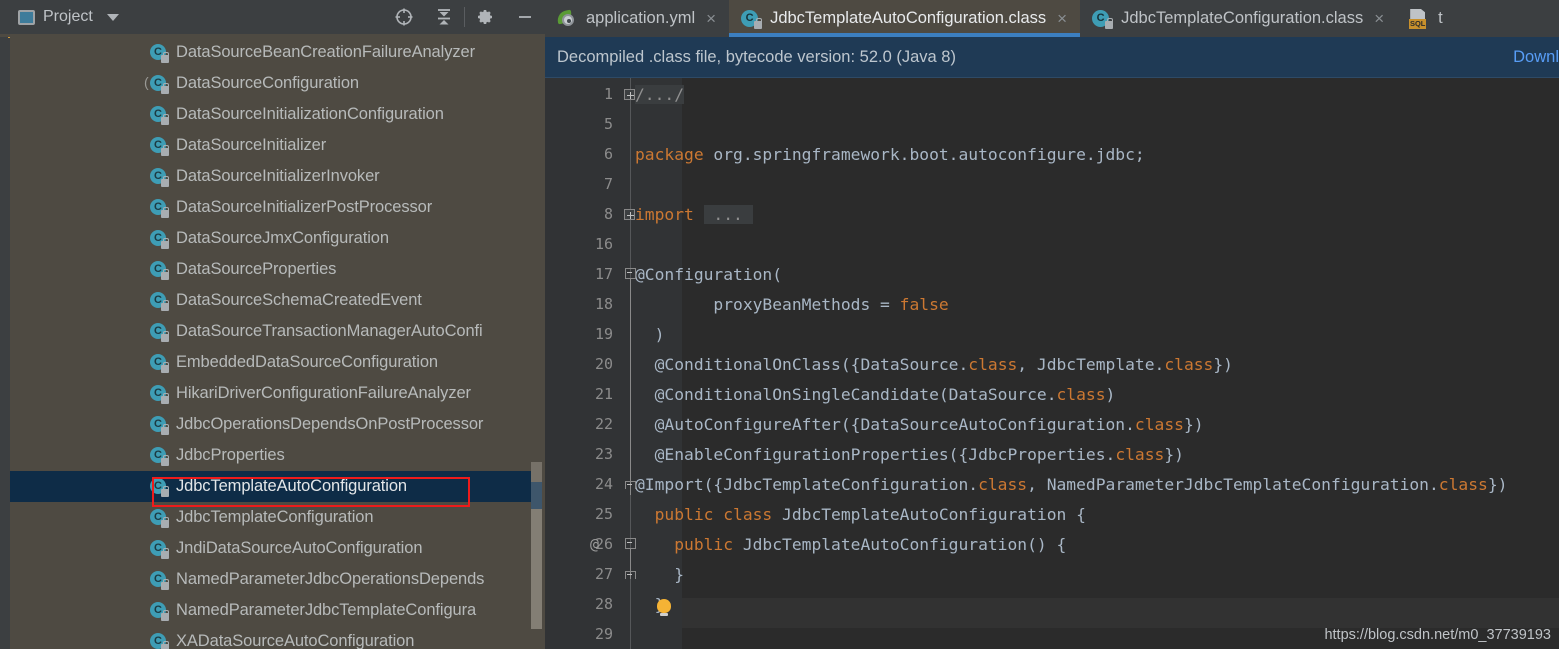 The image size is (1559, 649). I want to click on editor-tab: application.yml ×, so click(637, 18).